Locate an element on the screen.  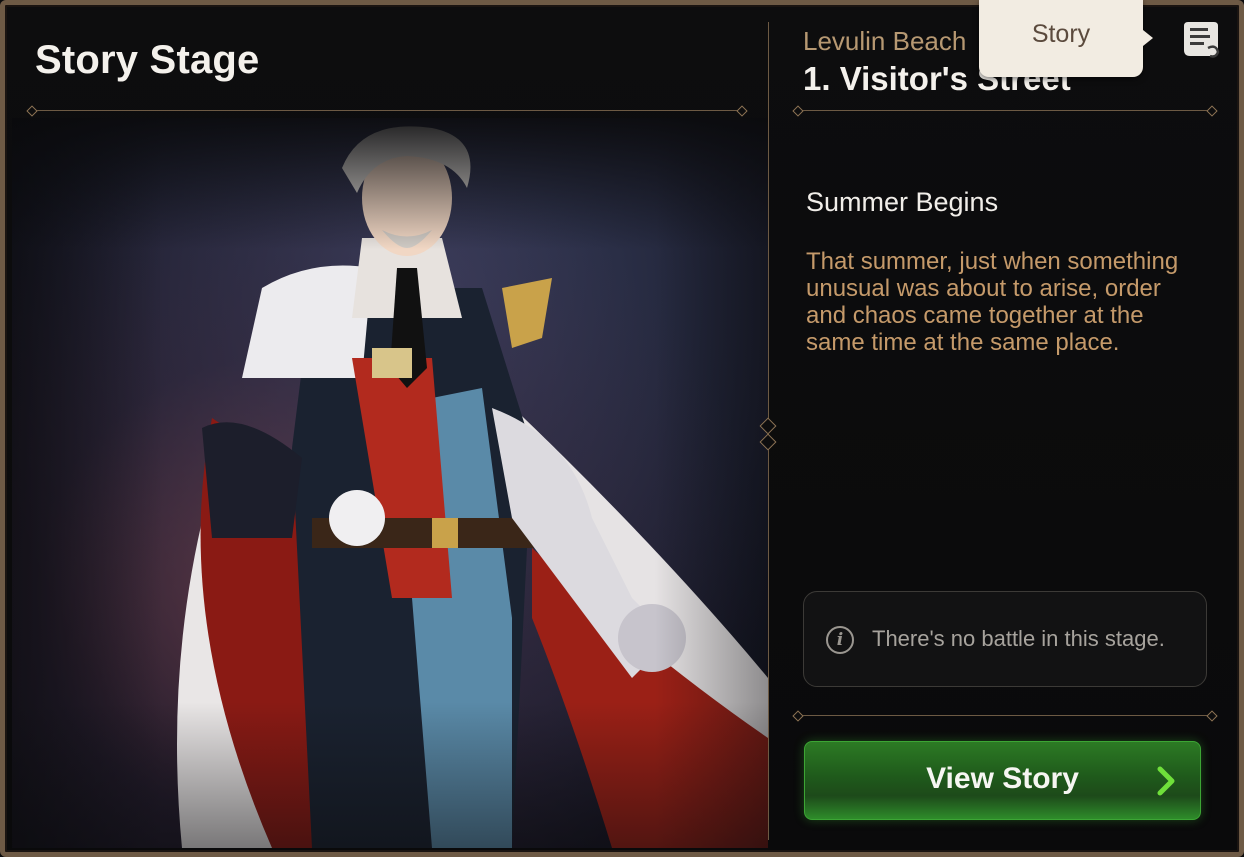
coat is located at coordinates (412, 568).